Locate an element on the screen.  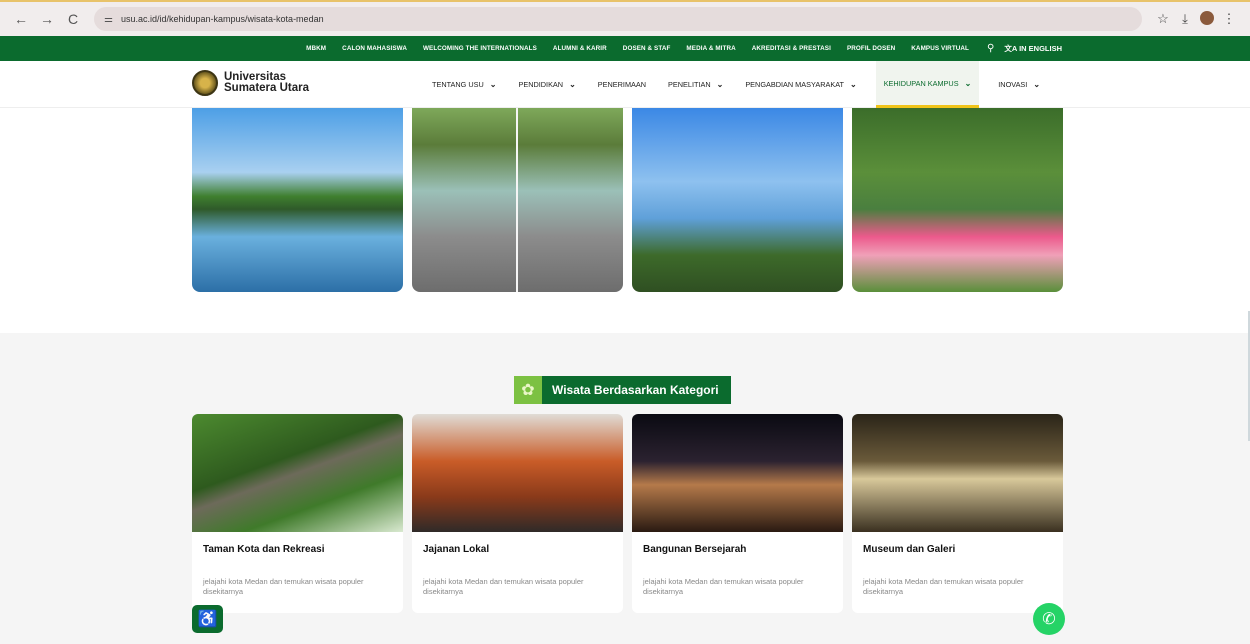
card-image-building is located at coordinates (737, 473).